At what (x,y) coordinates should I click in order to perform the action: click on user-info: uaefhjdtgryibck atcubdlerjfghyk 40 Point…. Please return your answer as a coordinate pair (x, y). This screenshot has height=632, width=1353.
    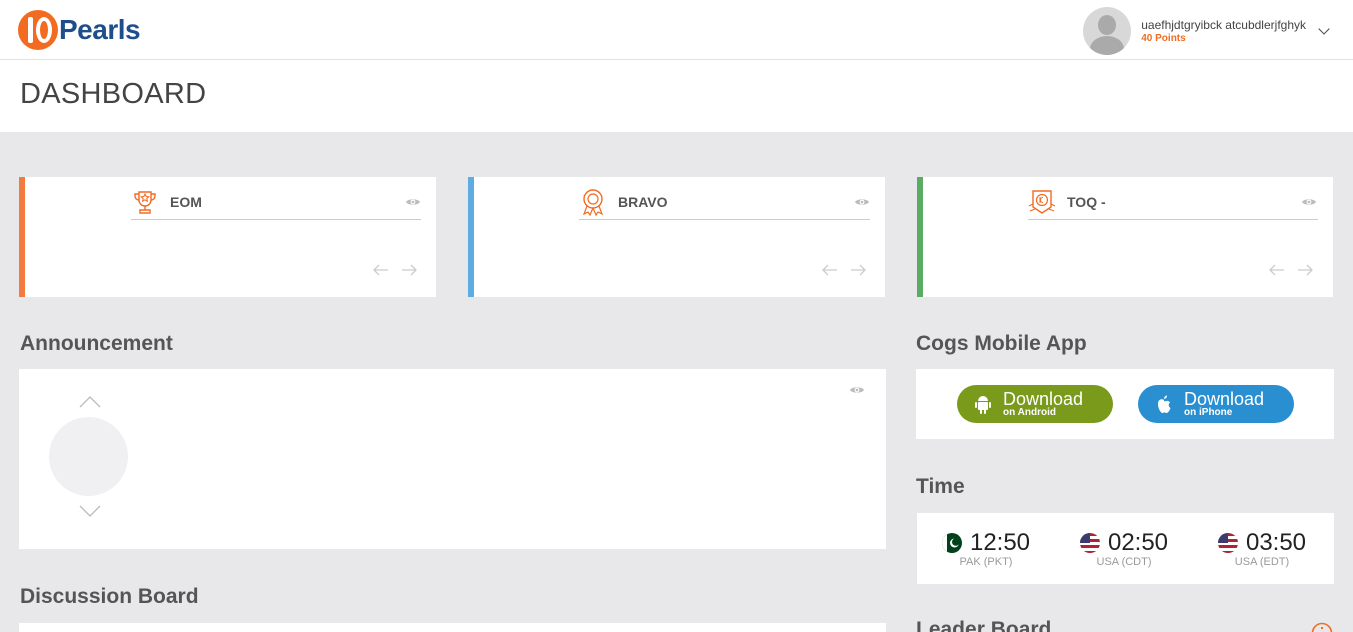
    Looking at the image, I should click on (1223, 31).